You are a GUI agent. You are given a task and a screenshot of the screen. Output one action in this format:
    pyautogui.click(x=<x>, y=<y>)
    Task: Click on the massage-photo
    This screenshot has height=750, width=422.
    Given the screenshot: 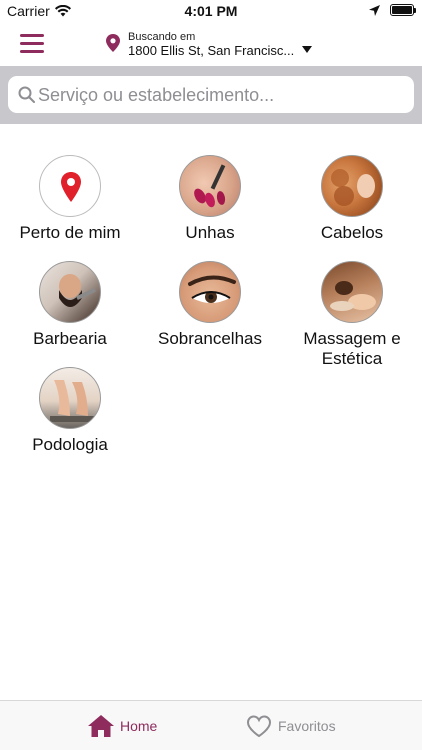 What is the action you would take?
    pyautogui.click(x=352, y=292)
    